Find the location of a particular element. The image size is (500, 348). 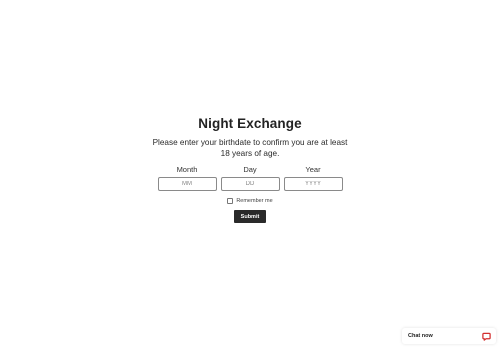

chat-bubble-icon is located at coordinates (486, 336).